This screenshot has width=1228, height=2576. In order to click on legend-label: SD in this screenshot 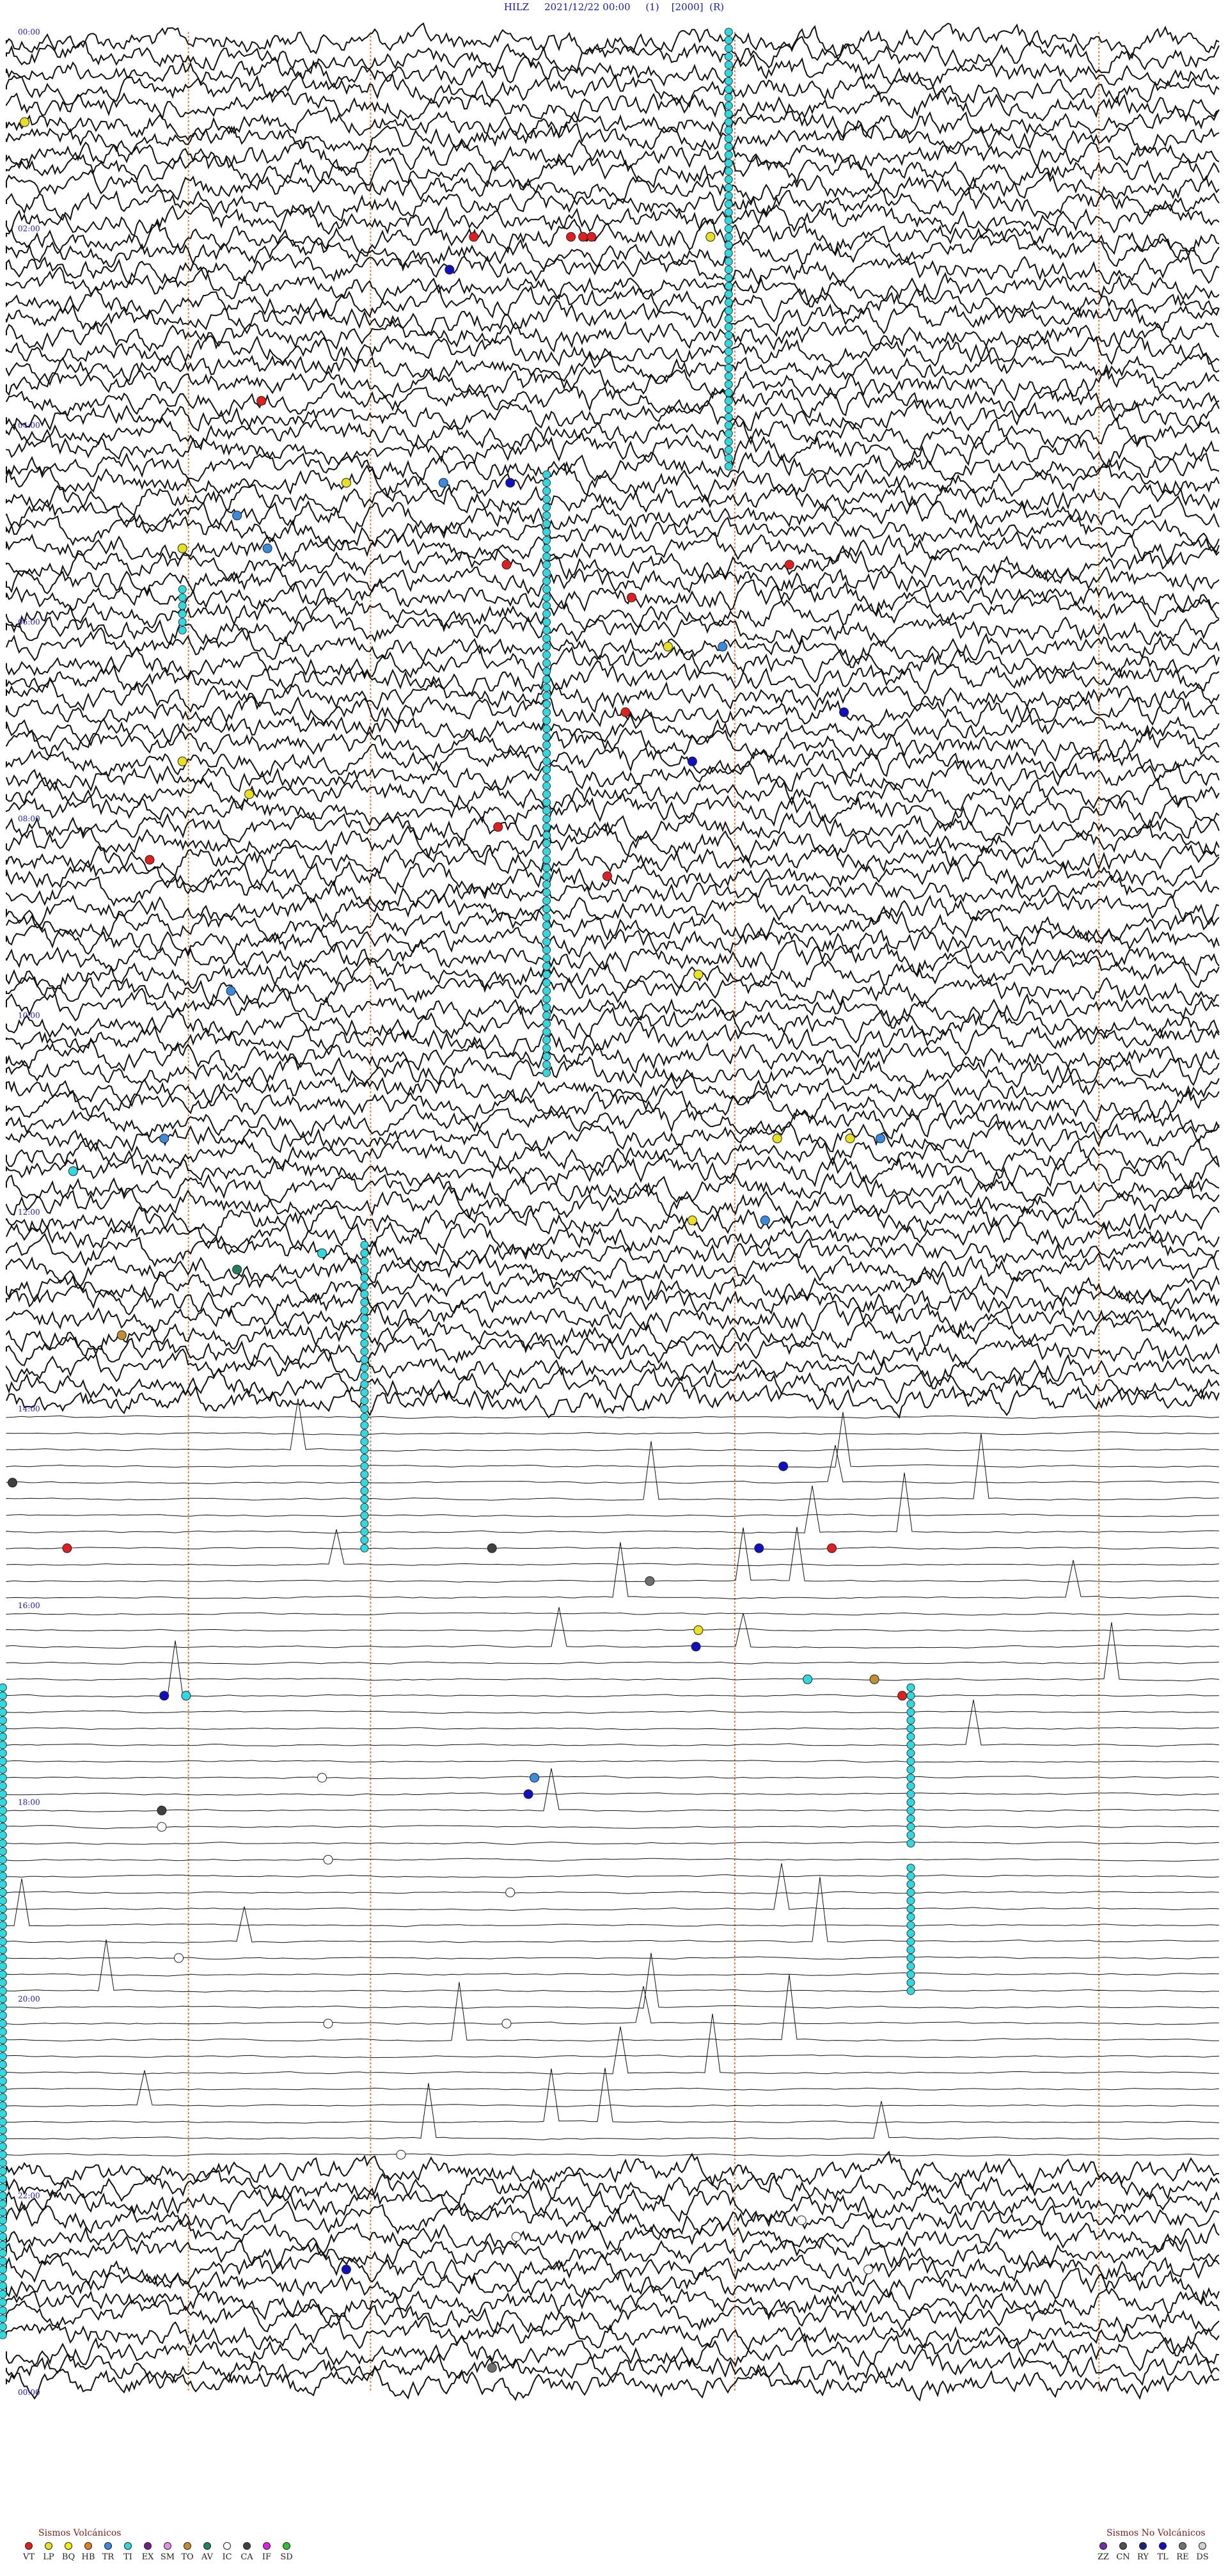, I will do `click(286, 2557)`.